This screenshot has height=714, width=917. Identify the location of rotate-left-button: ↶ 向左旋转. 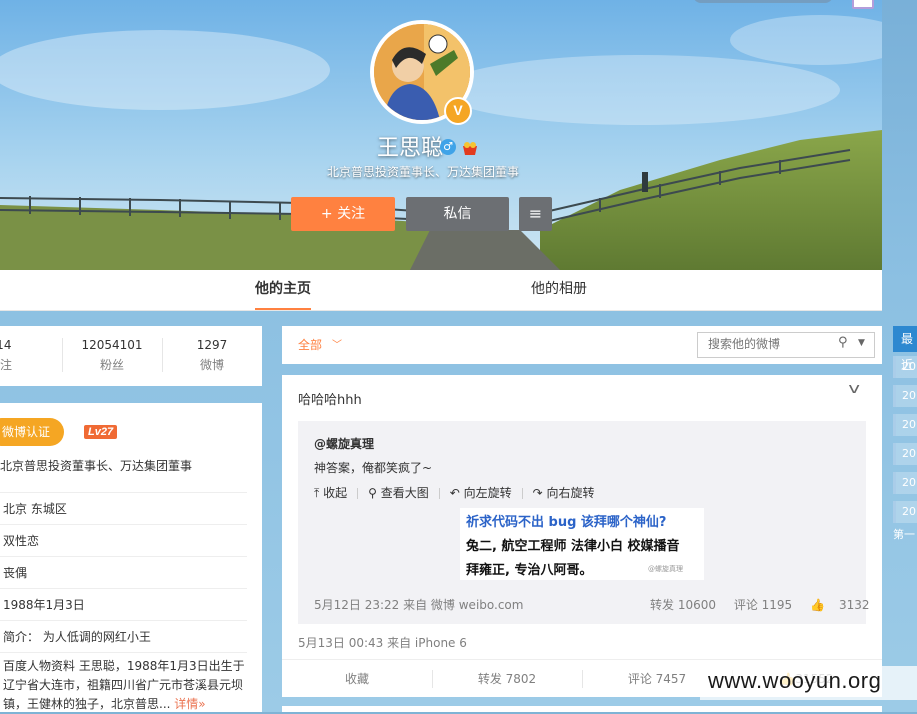
(481, 492).